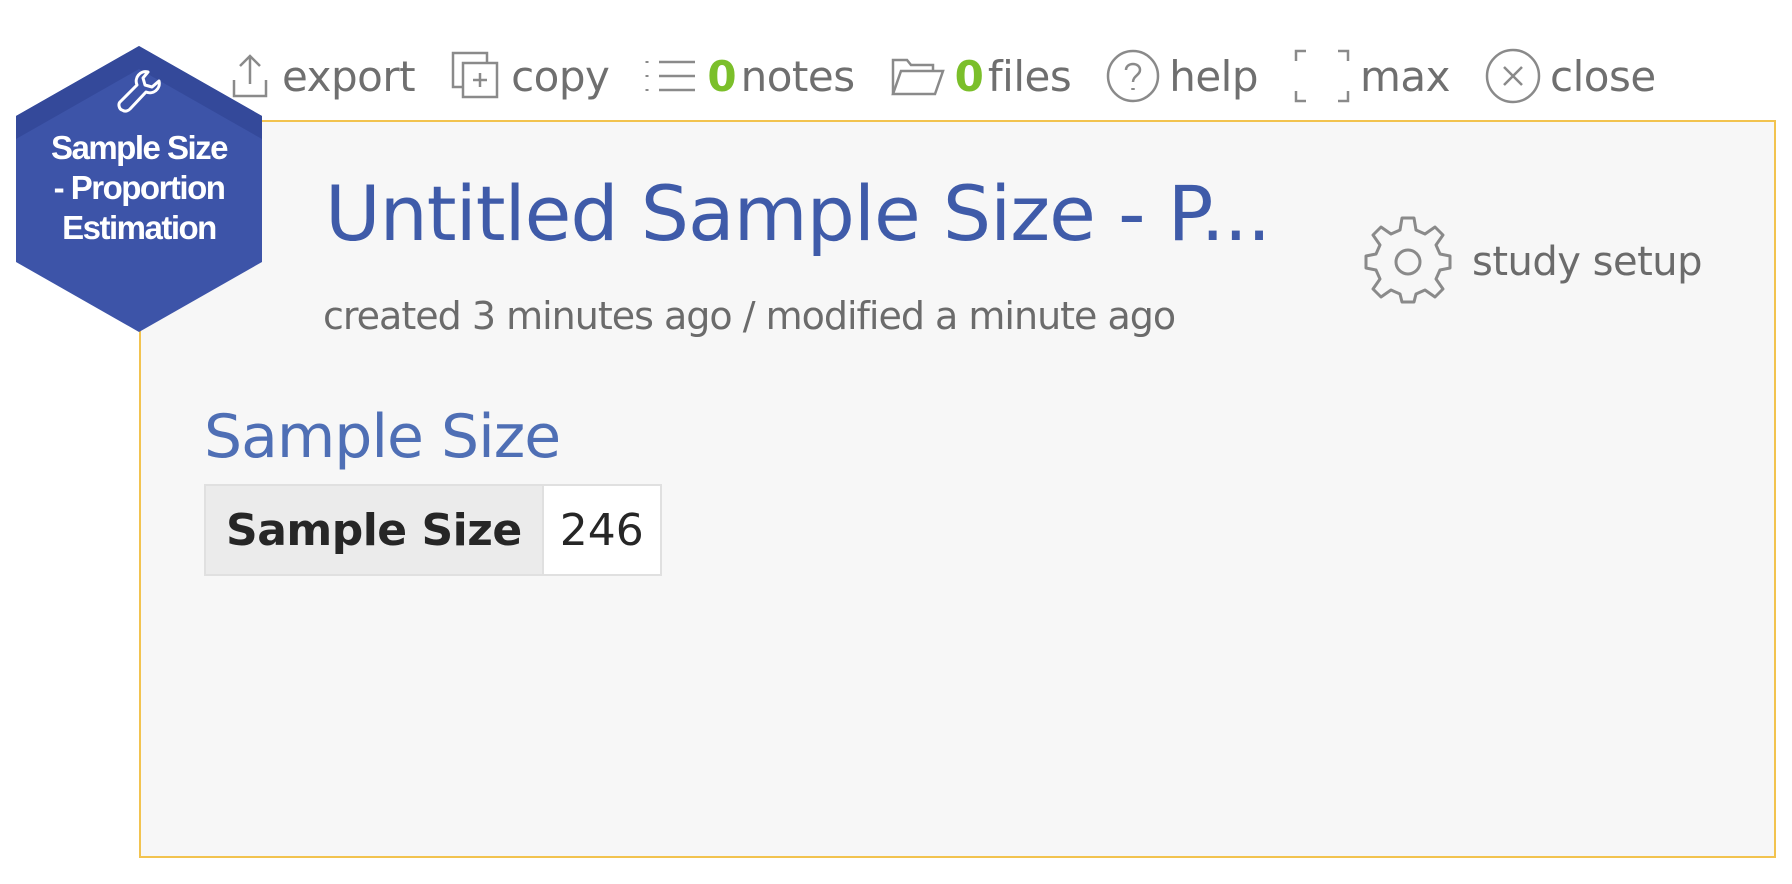 The width and height of the screenshot is (1792, 884). I want to click on close-button: close, so click(1570, 76).